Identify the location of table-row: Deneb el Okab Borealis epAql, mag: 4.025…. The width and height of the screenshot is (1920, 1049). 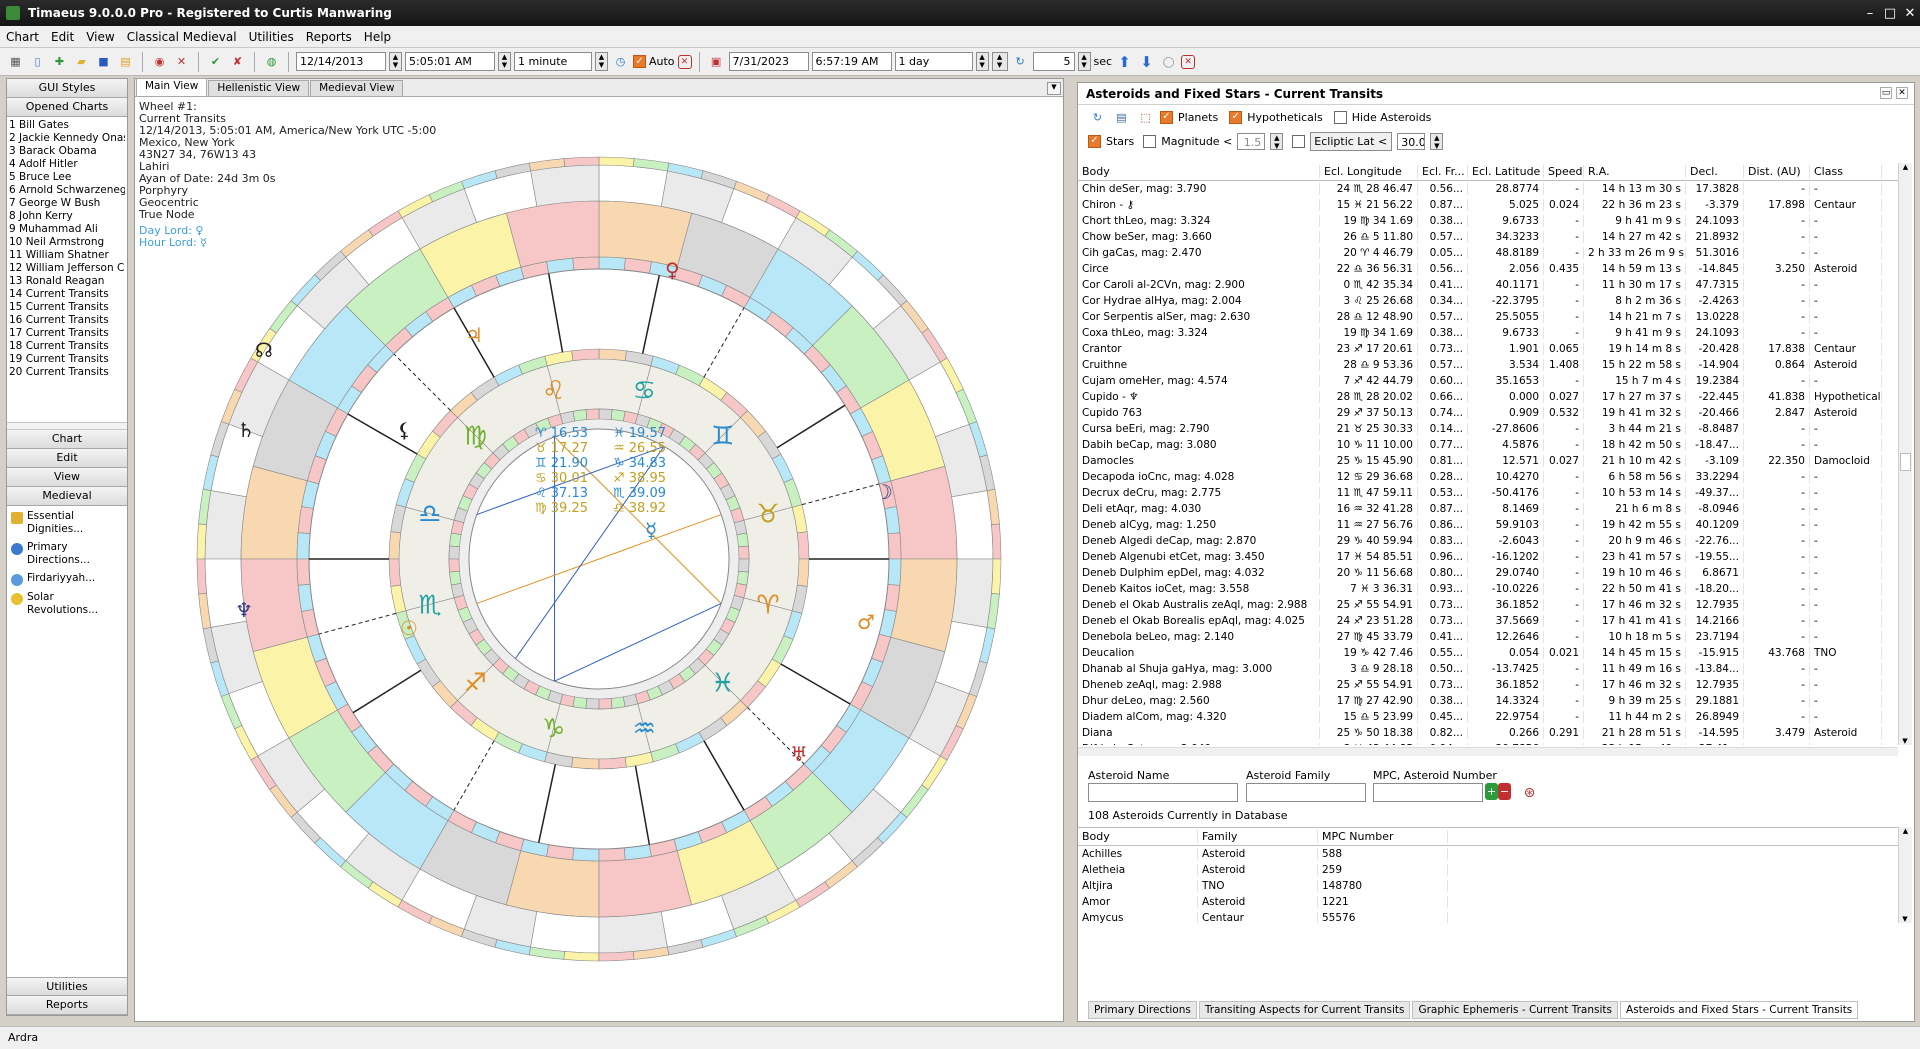
(1488, 621).